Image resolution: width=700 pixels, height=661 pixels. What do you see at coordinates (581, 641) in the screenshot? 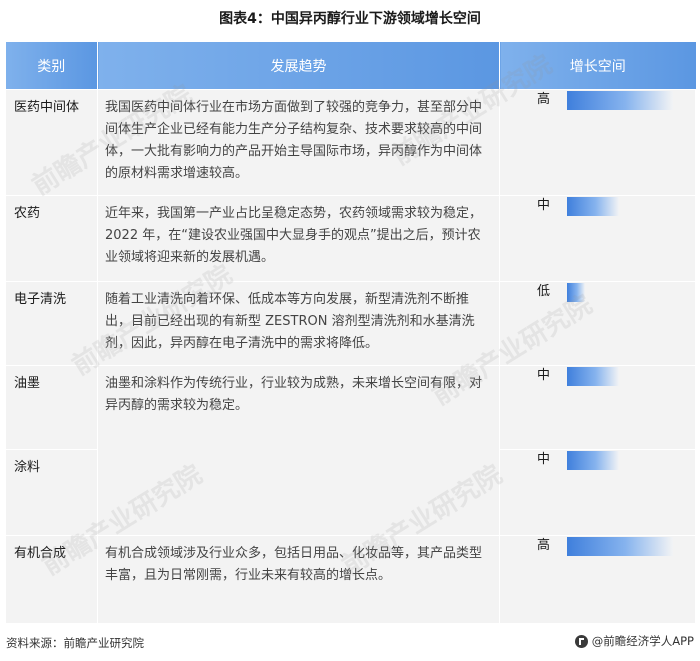
I see `brand-logo-icon` at bounding box center [581, 641].